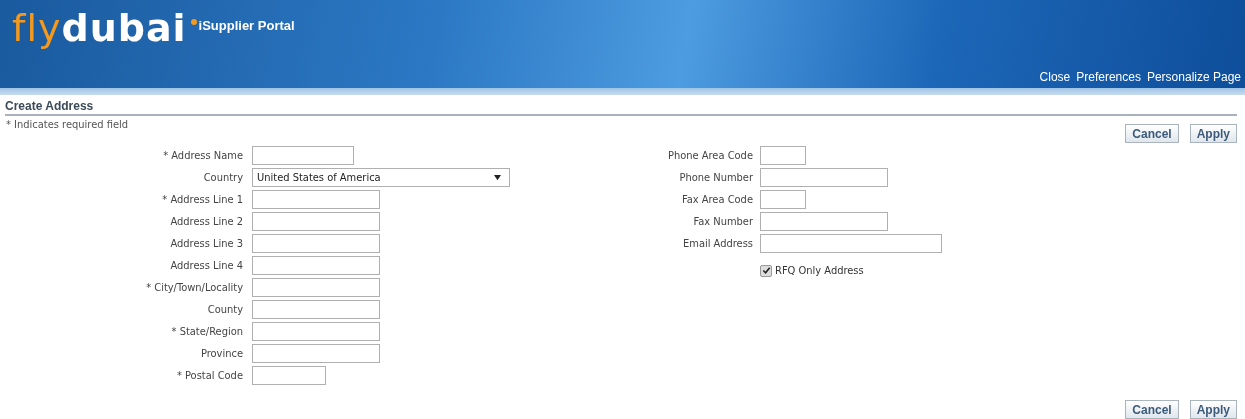 The image size is (1245, 419). I want to click on field-label: * City/Town/Locality, so click(194, 287).